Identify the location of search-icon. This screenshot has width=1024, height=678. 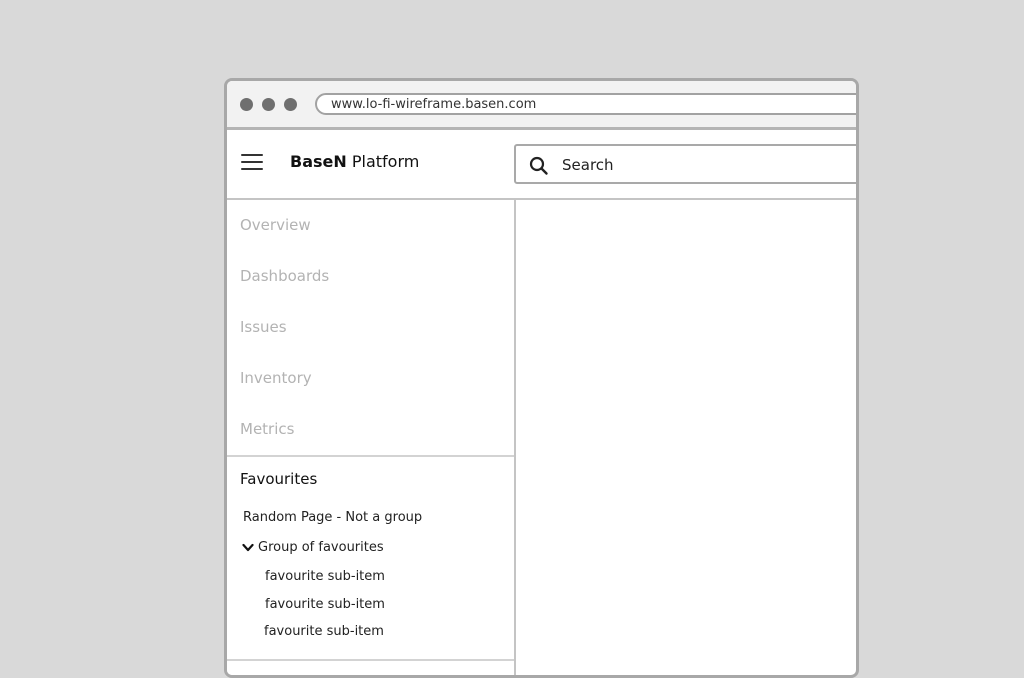
(538, 165).